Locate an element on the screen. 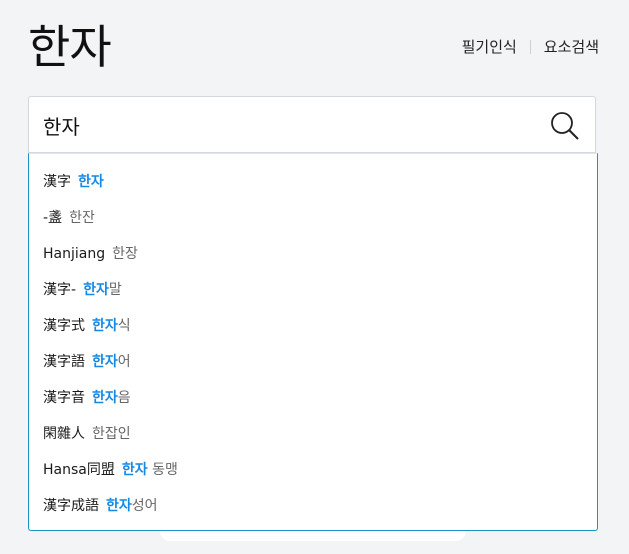 The height and width of the screenshot is (554, 629). suggestion-item: Hanjiang 한장 is located at coordinates (313, 254).